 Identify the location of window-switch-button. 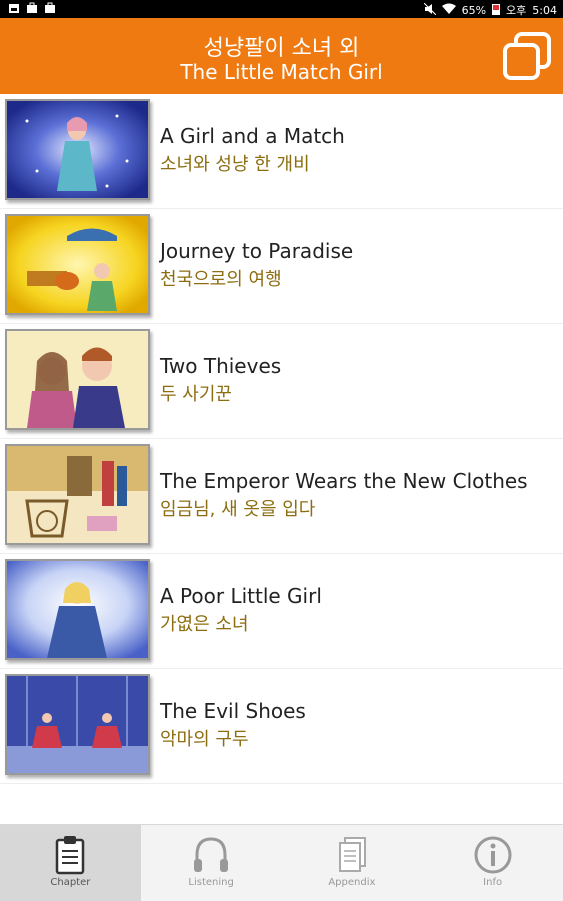
(527, 56).